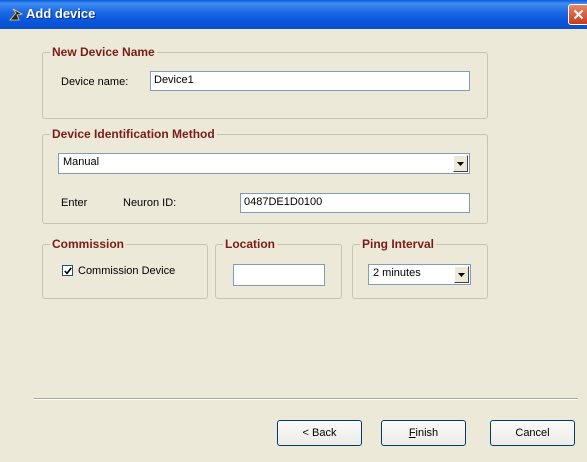 Image resolution: width=587 pixels, height=462 pixels. Describe the element at coordinates (306, 399) in the screenshot. I see `separator-highlight` at that location.